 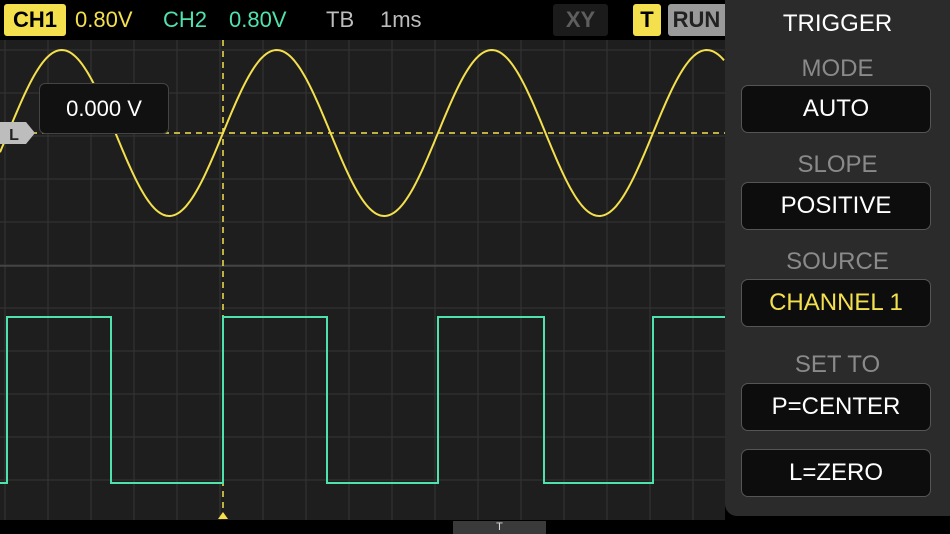 What do you see at coordinates (104, 20) in the screenshot?
I see `ch1-scale: 0.80V` at bounding box center [104, 20].